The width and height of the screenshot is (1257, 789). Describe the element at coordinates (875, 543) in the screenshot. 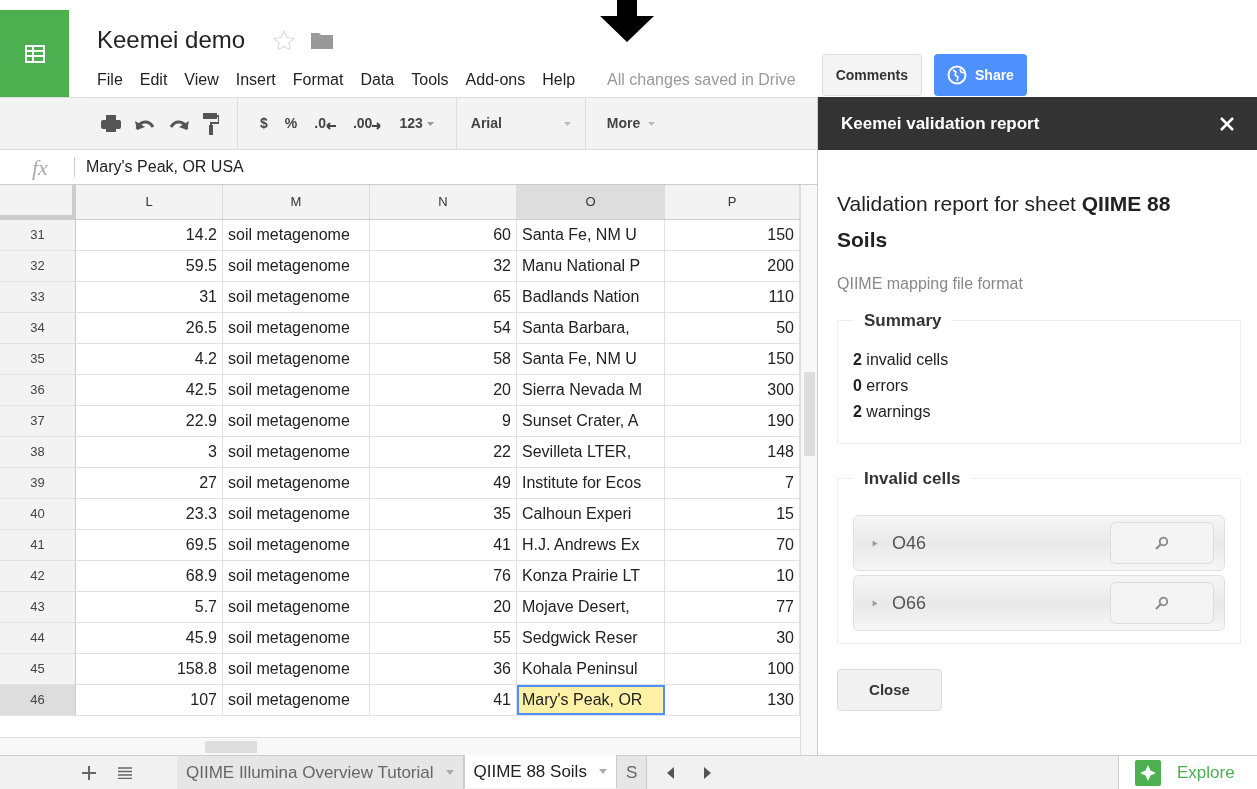

I see `expand-caret-icon` at that location.